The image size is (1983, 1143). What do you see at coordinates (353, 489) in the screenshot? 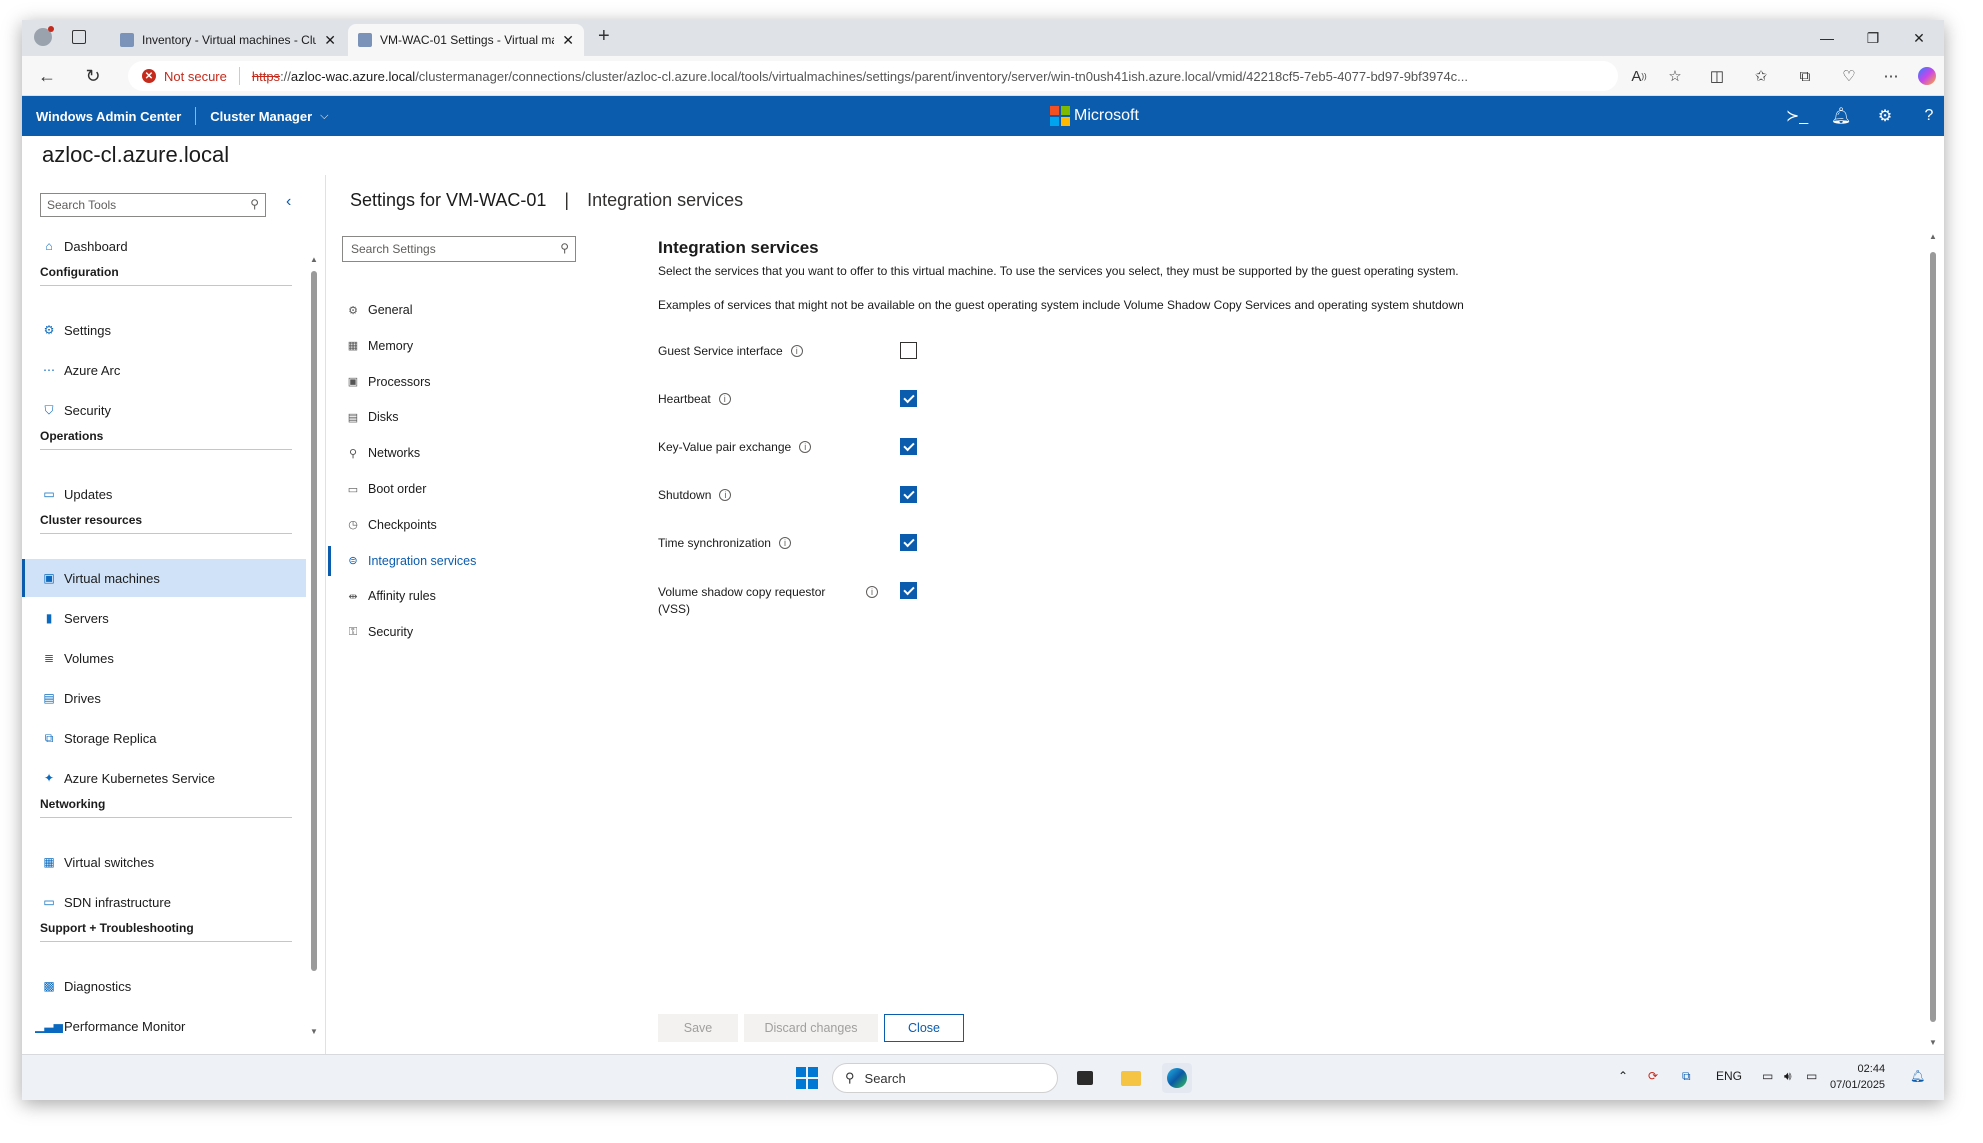
I see `boot-order-icon: ▭` at bounding box center [353, 489].